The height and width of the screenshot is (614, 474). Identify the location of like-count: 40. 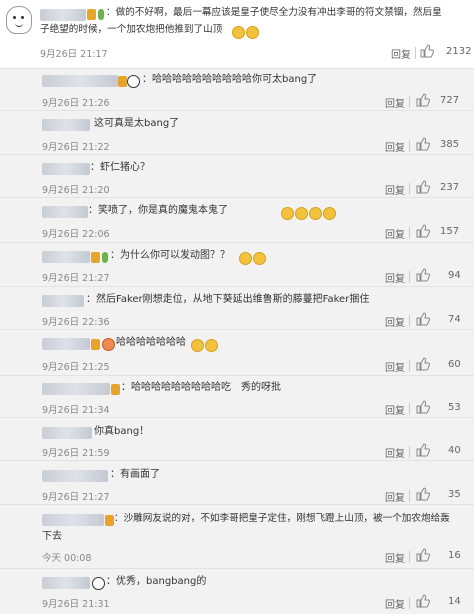
(454, 450).